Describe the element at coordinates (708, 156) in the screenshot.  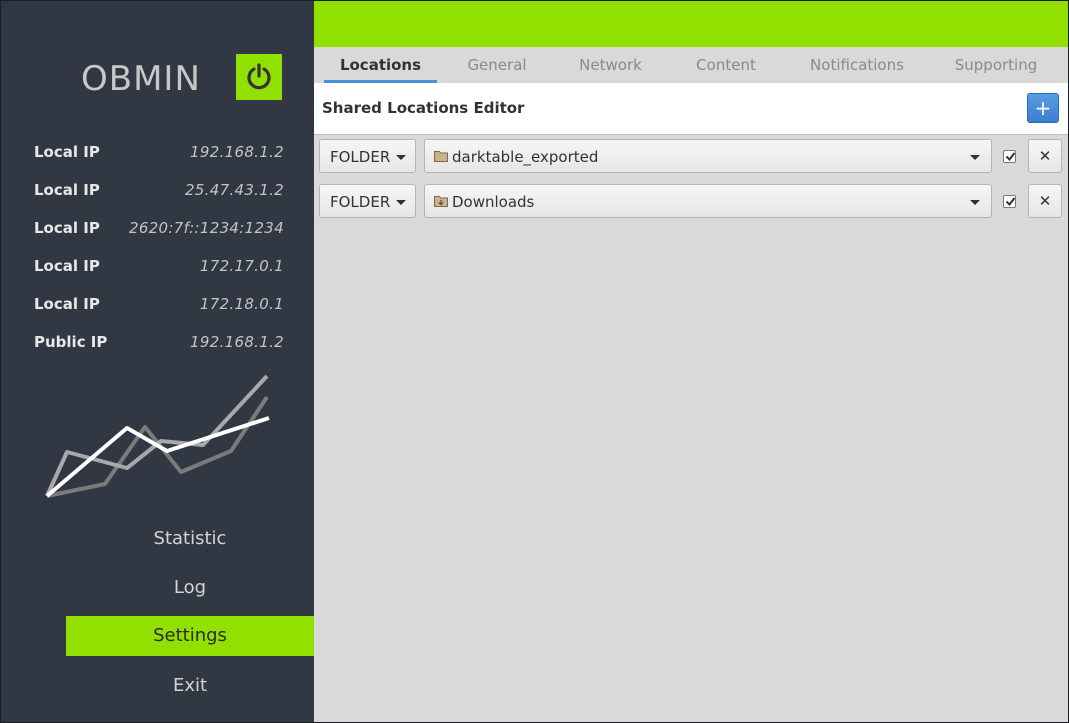
I see `location-path-combo: darktable_exported` at that location.